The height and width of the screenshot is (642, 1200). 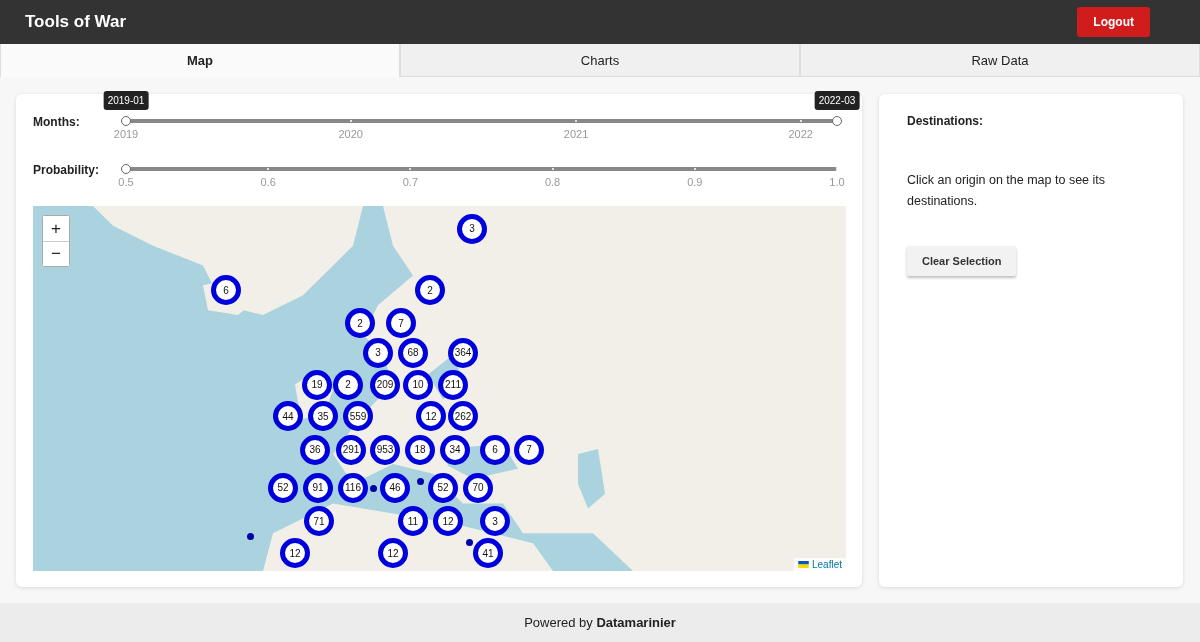 What do you see at coordinates (1113, 22) in the screenshot?
I see `logout-button: Logout` at bounding box center [1113, 22].